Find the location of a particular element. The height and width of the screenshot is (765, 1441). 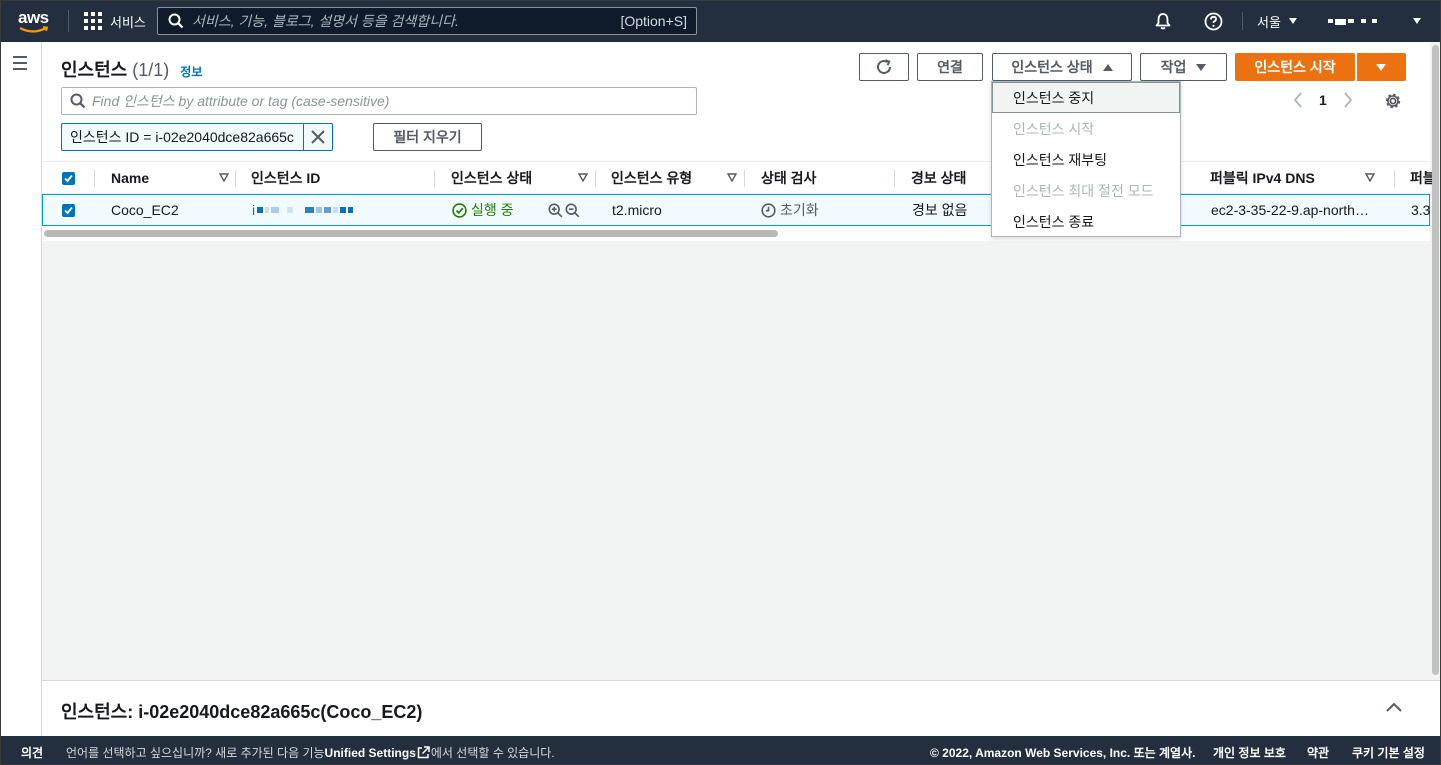

instance-count: (1/1) is located at coordinates (151, 70).